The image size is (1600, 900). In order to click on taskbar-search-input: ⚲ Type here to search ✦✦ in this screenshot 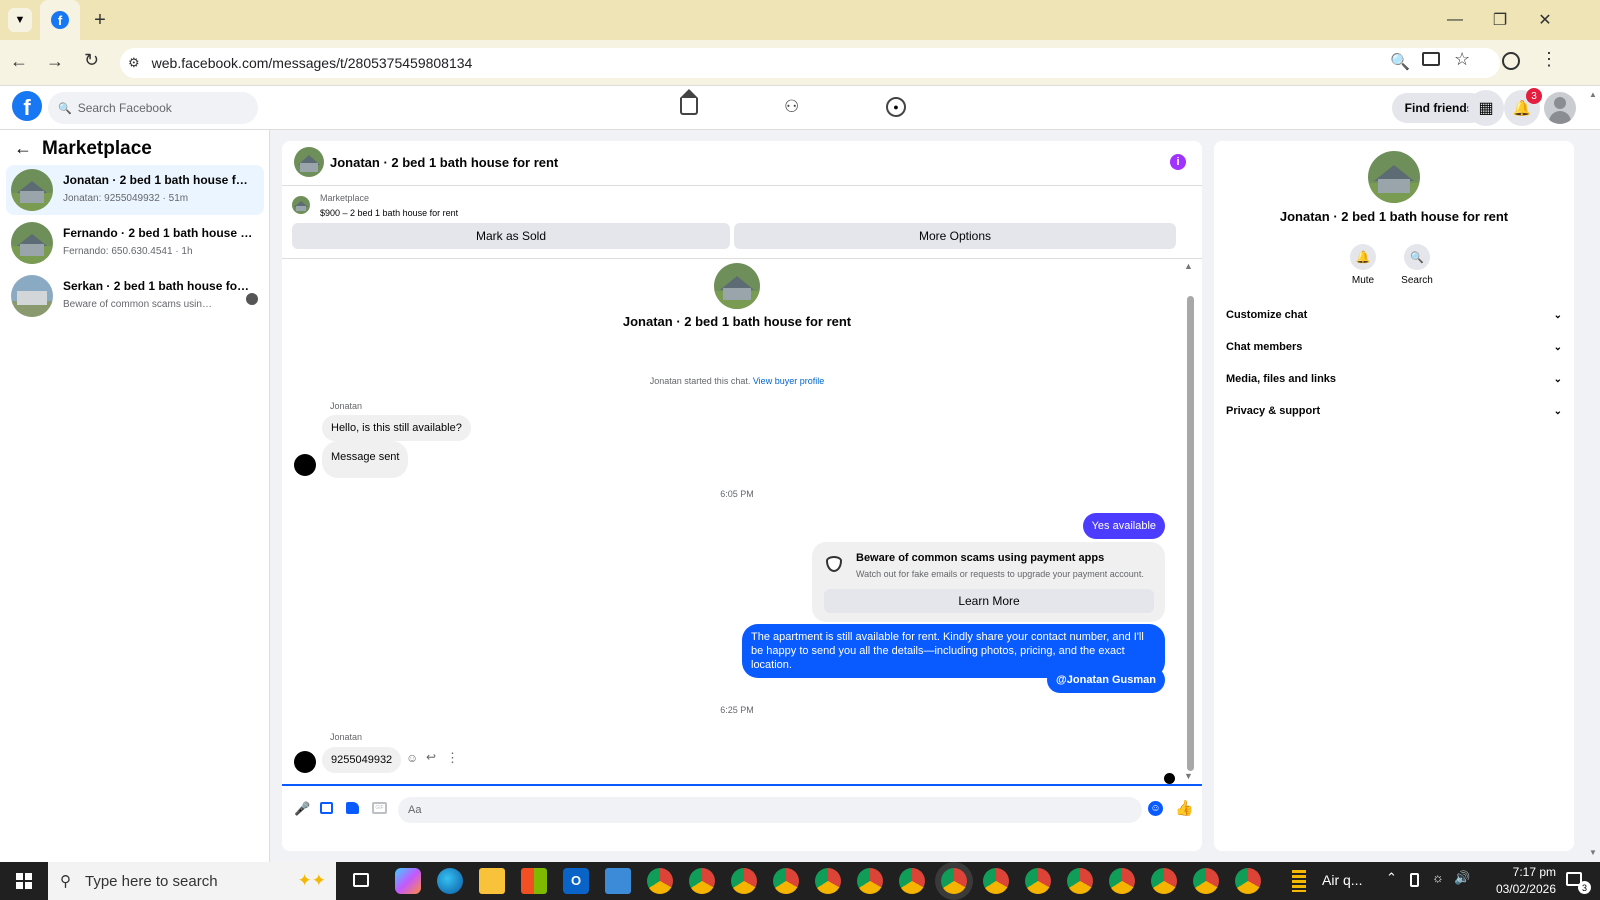, I will do `click(192, 881)`.